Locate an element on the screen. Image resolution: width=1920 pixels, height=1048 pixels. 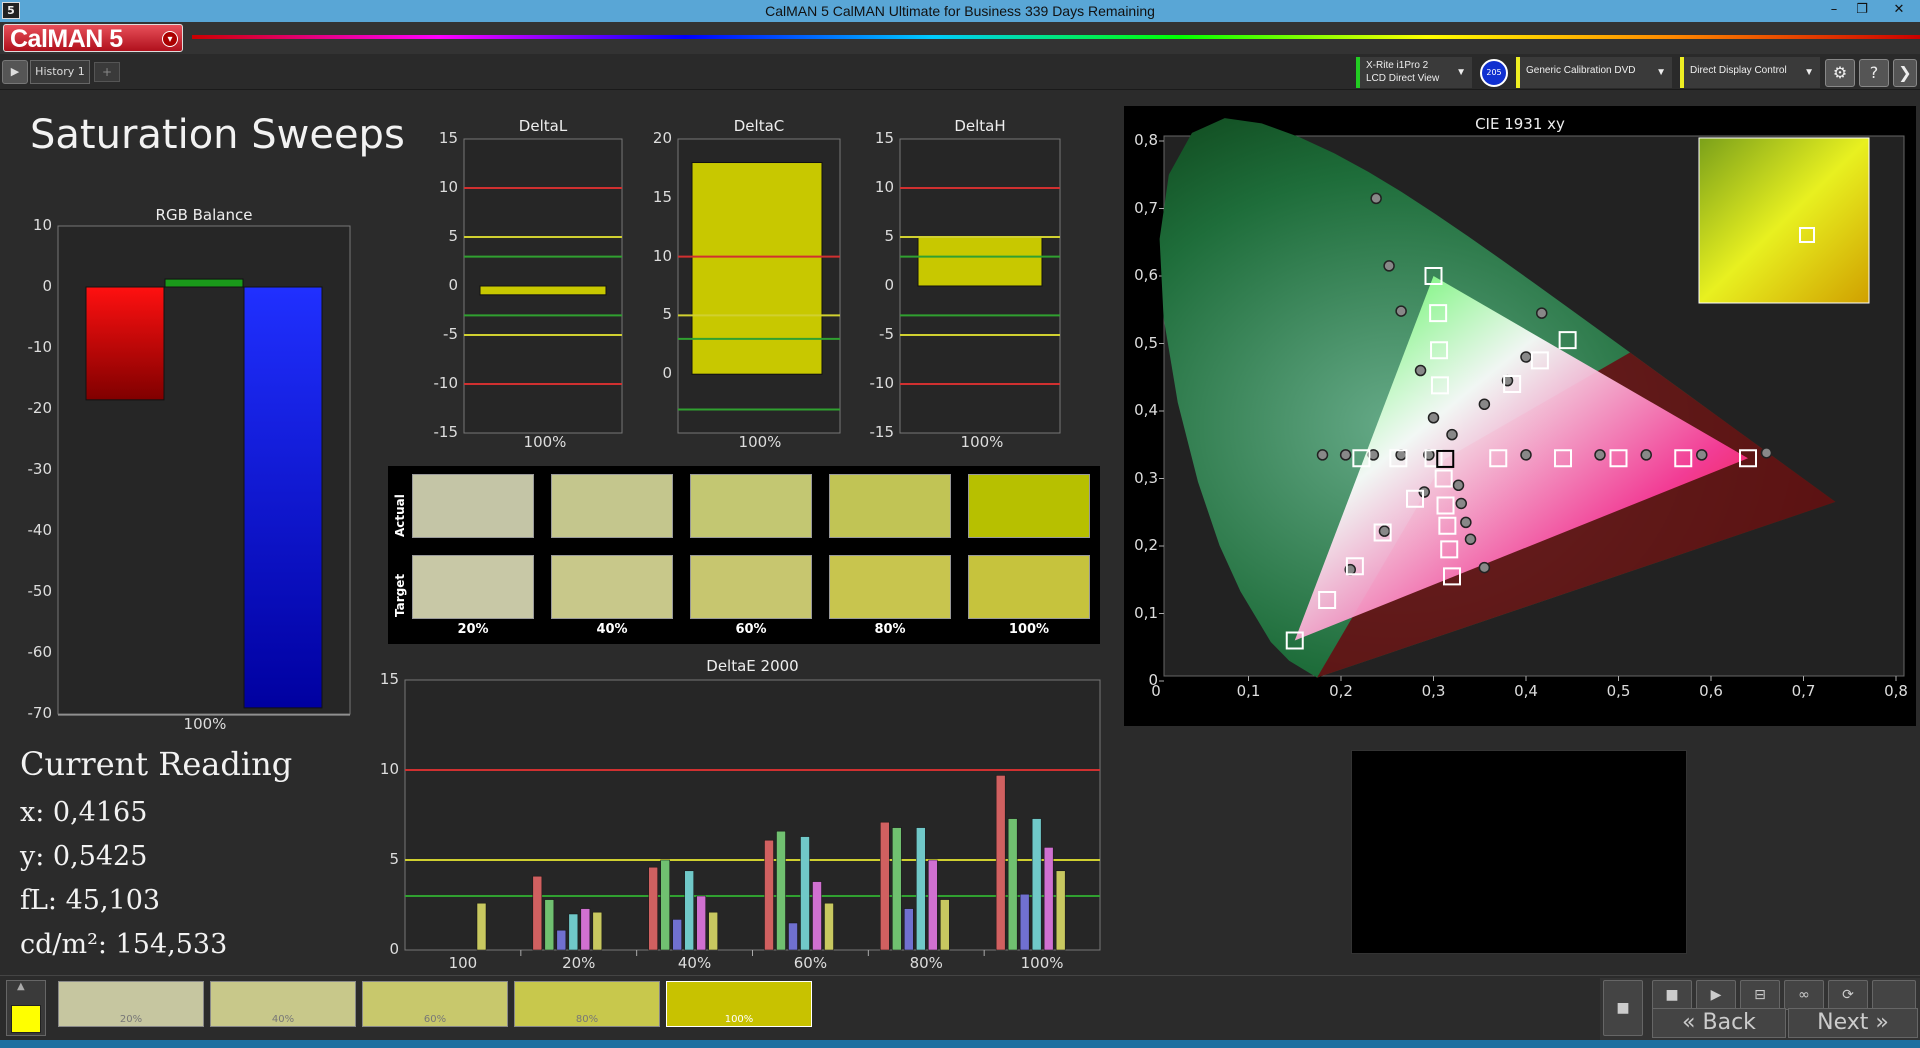
next-label: Next is located at coordinates (1843, 1022).